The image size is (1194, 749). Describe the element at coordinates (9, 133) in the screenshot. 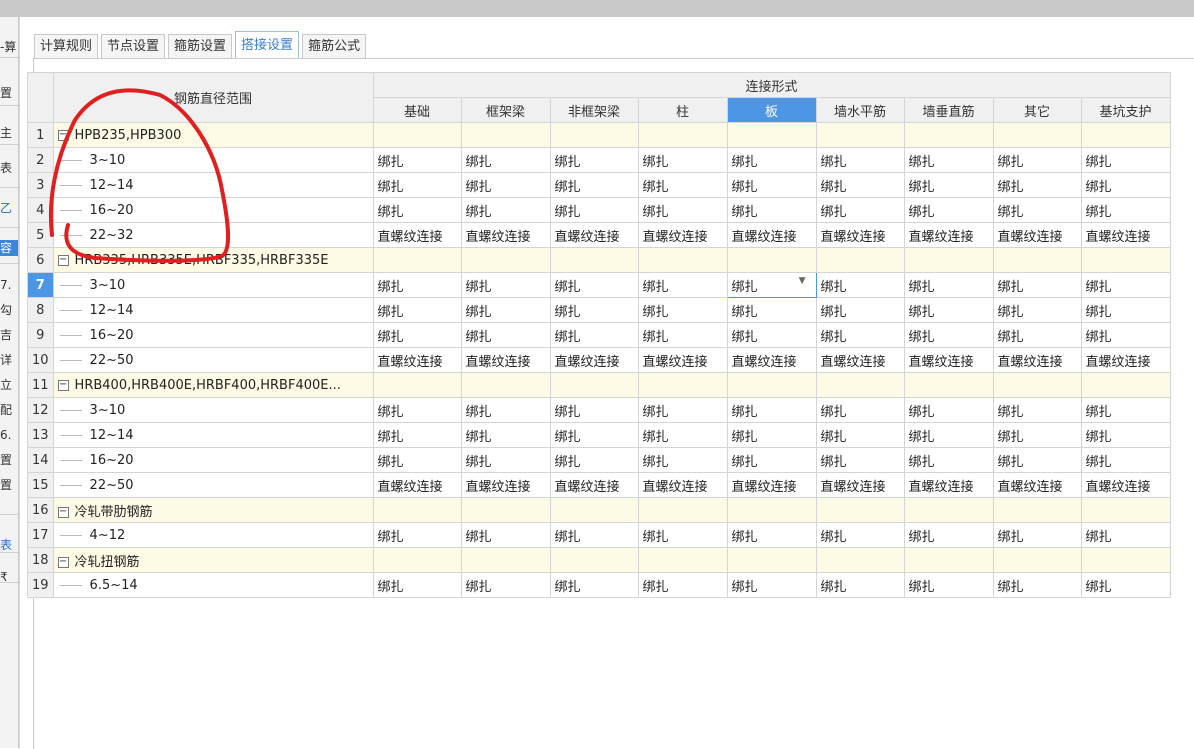

I see `left-panel-item: 主` at that location.